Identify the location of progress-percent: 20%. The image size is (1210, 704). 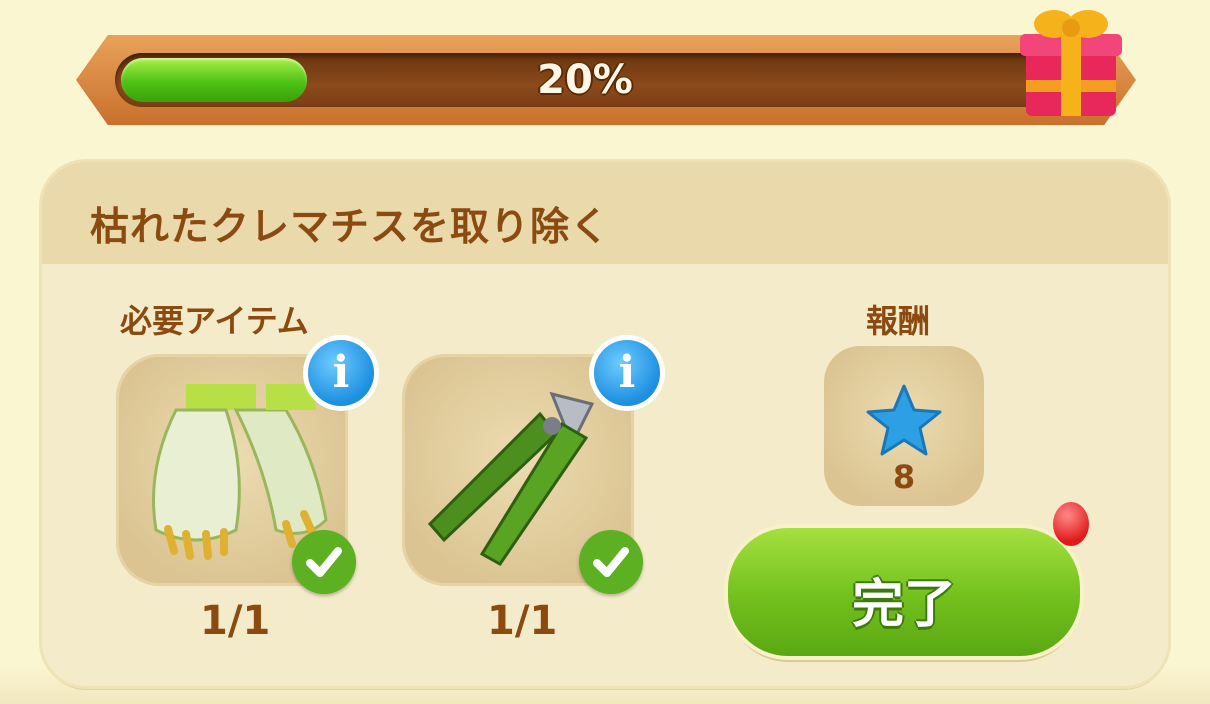
(585, 80).